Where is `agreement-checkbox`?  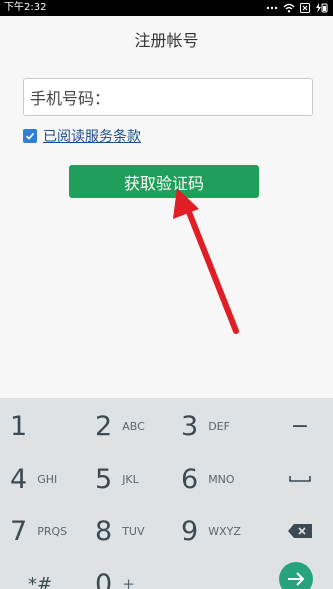 agreement-checkbox is located at coordinates (30, 136).